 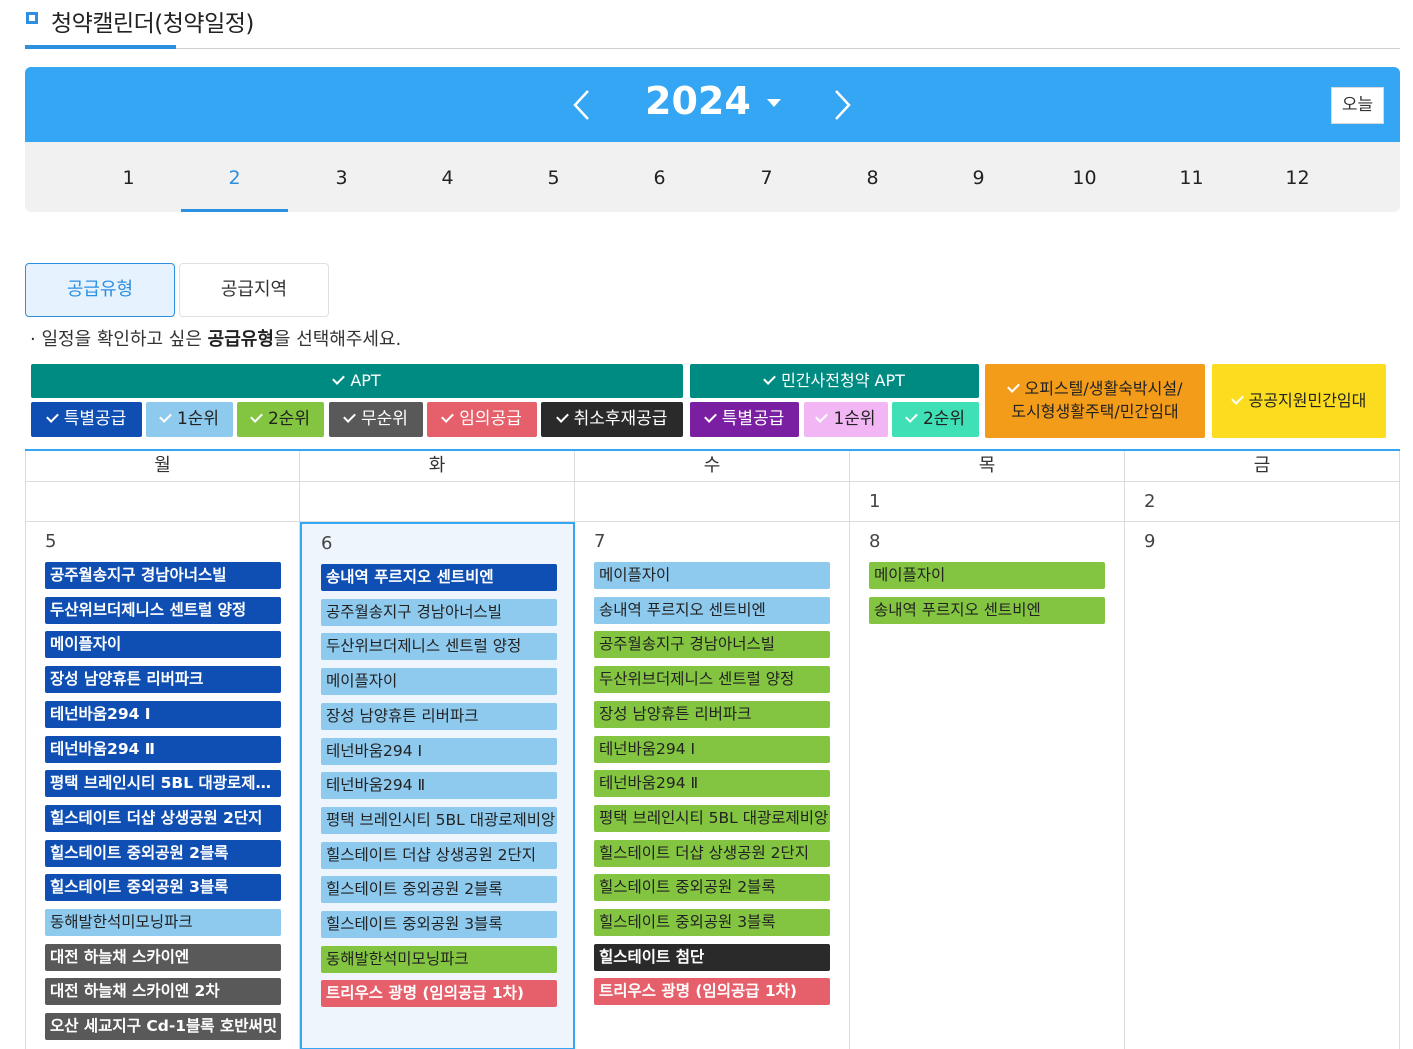 I want to click on month-tab-4: 4, so click(x=447, y=177).